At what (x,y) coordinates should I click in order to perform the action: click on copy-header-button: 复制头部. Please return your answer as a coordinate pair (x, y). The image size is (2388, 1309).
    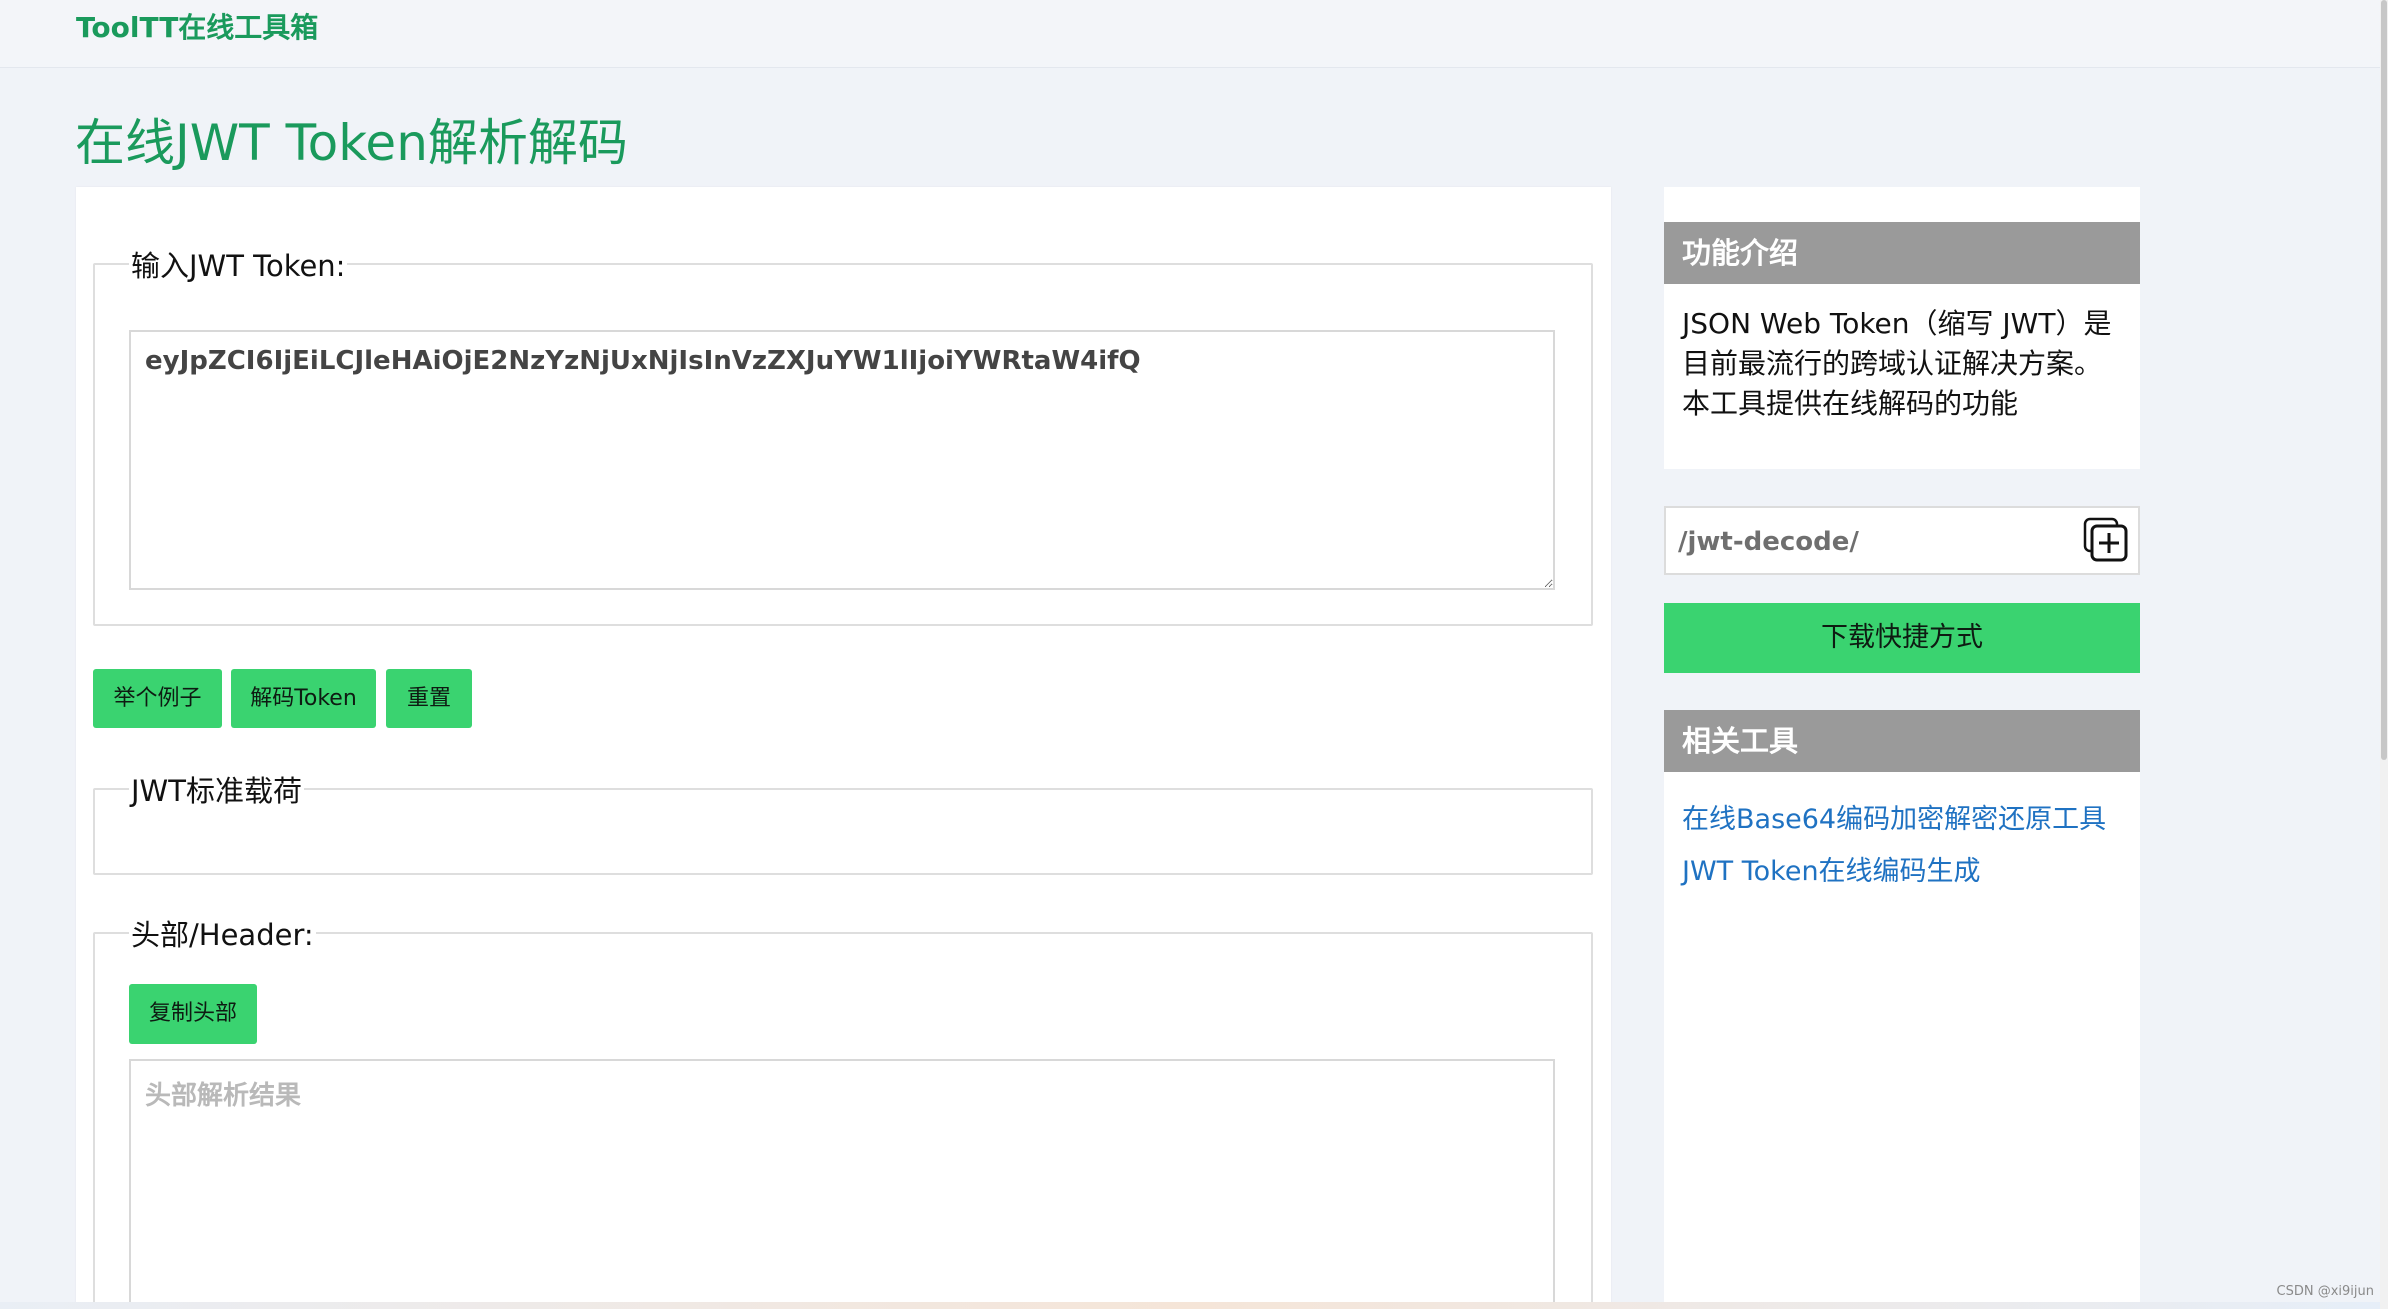
    Looking at the image, I should click on (193, 1014).